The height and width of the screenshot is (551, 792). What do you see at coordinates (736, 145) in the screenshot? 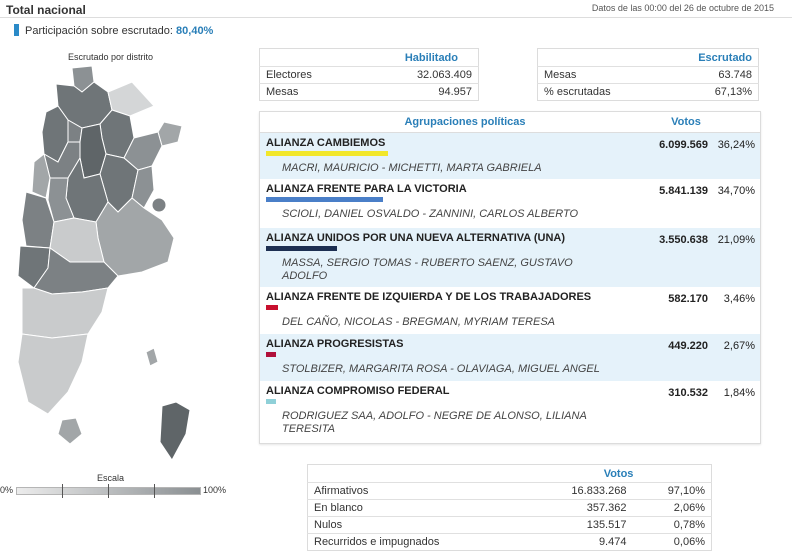
I see `party-percent: 36,24%` at bounding box center [736, 145].